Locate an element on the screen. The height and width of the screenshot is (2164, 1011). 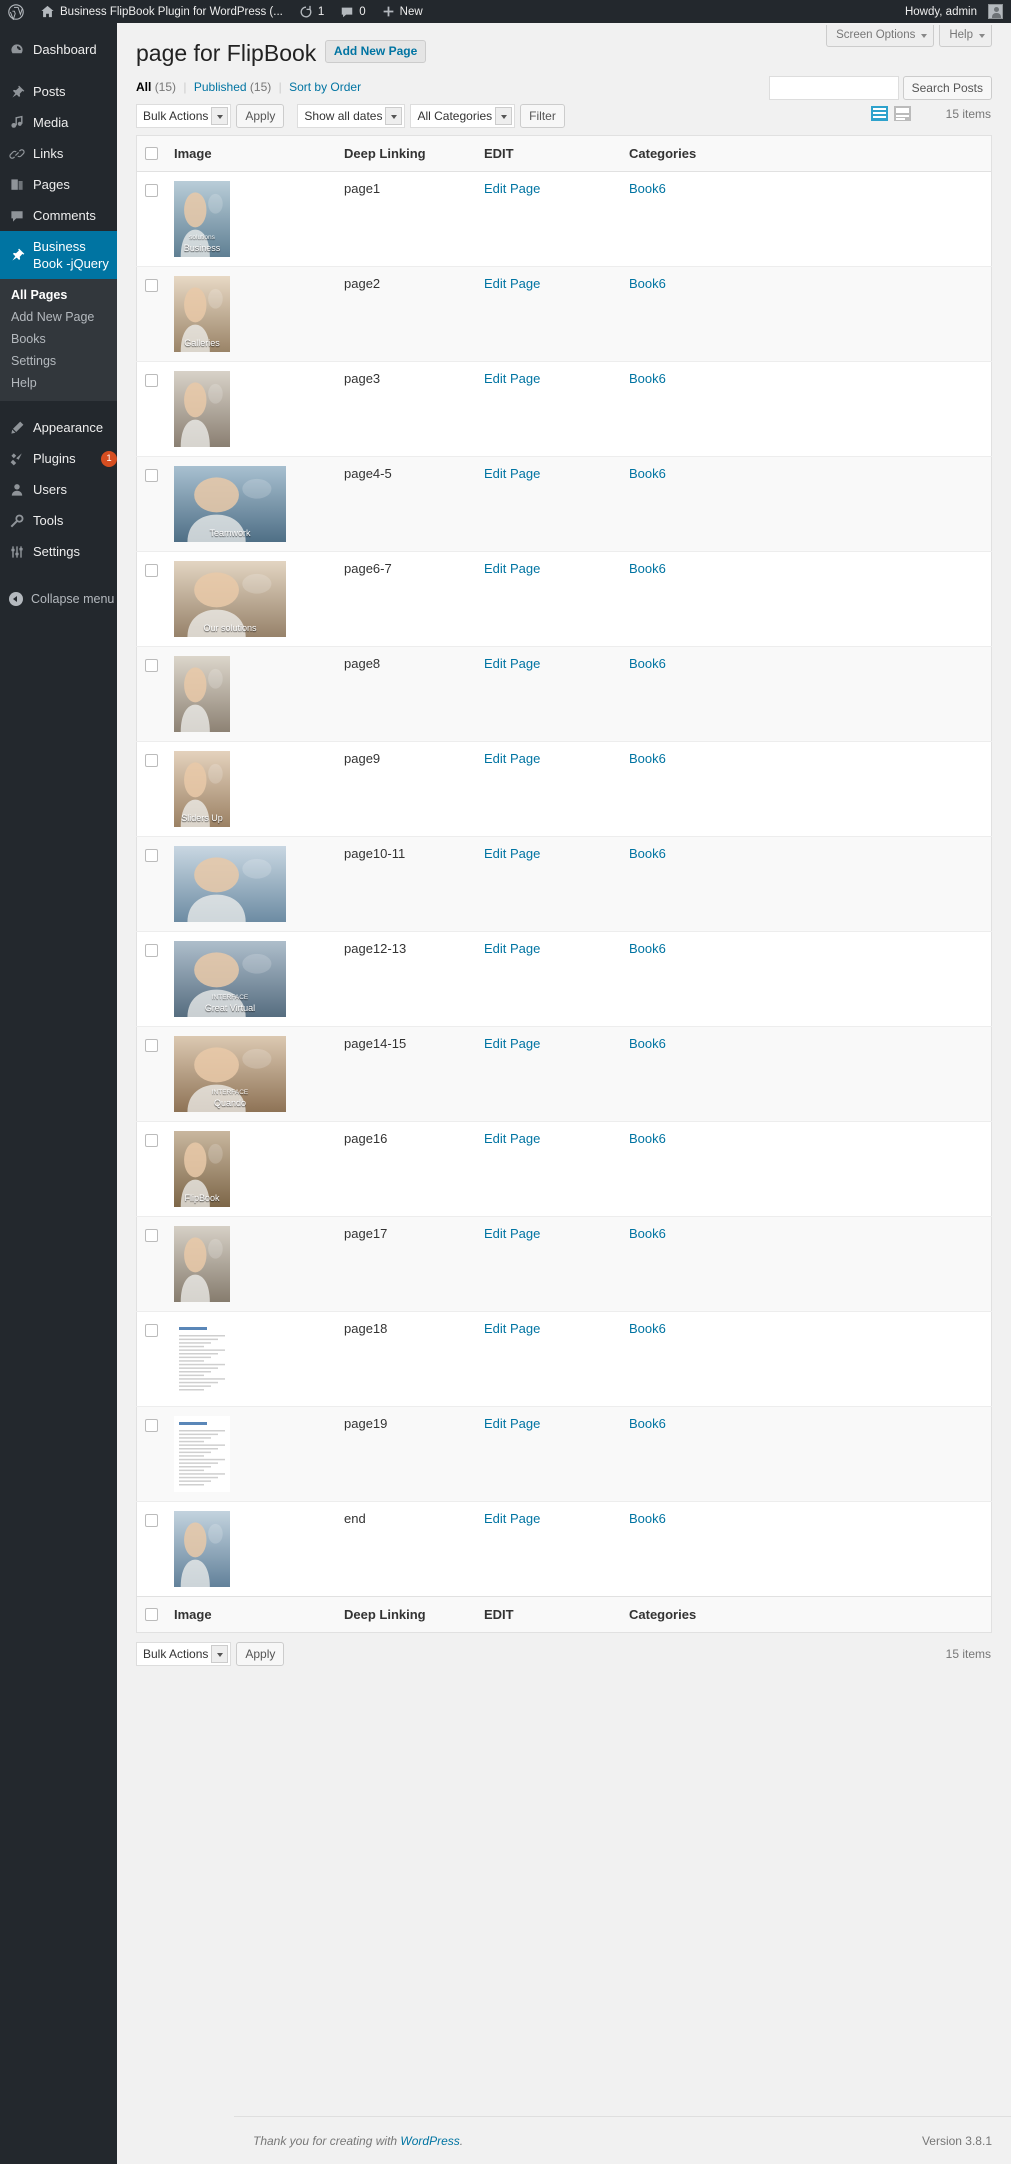
help-tab: Help is located at coordinates (965, 36).